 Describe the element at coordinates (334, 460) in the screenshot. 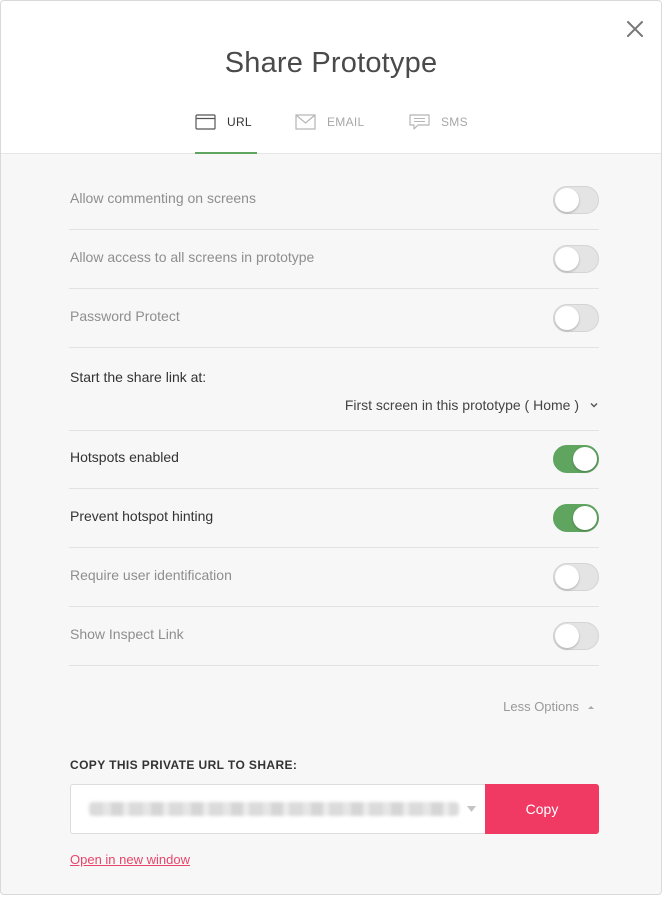

I see `setting-hotspots-enabled: Hotspots enabled` at that location.